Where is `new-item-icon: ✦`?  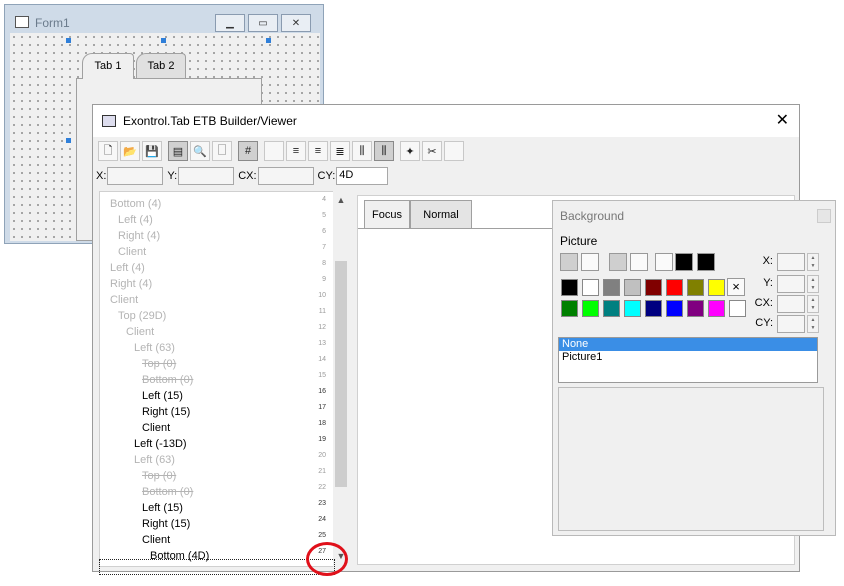
new-item-icon: ✦ is located at coordinates (410, 151).